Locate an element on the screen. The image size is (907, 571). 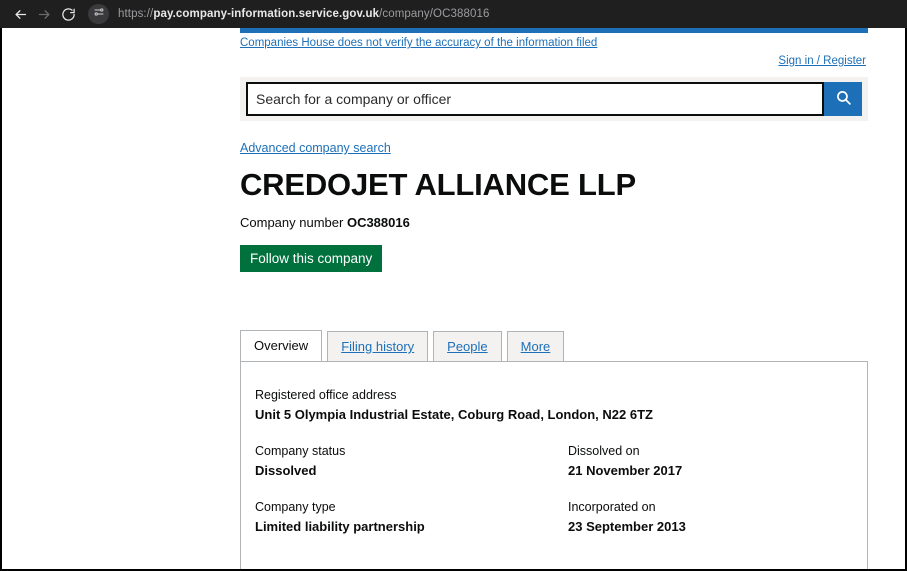
follow-company-button: Follow this company is located at coordinates (311, 258).